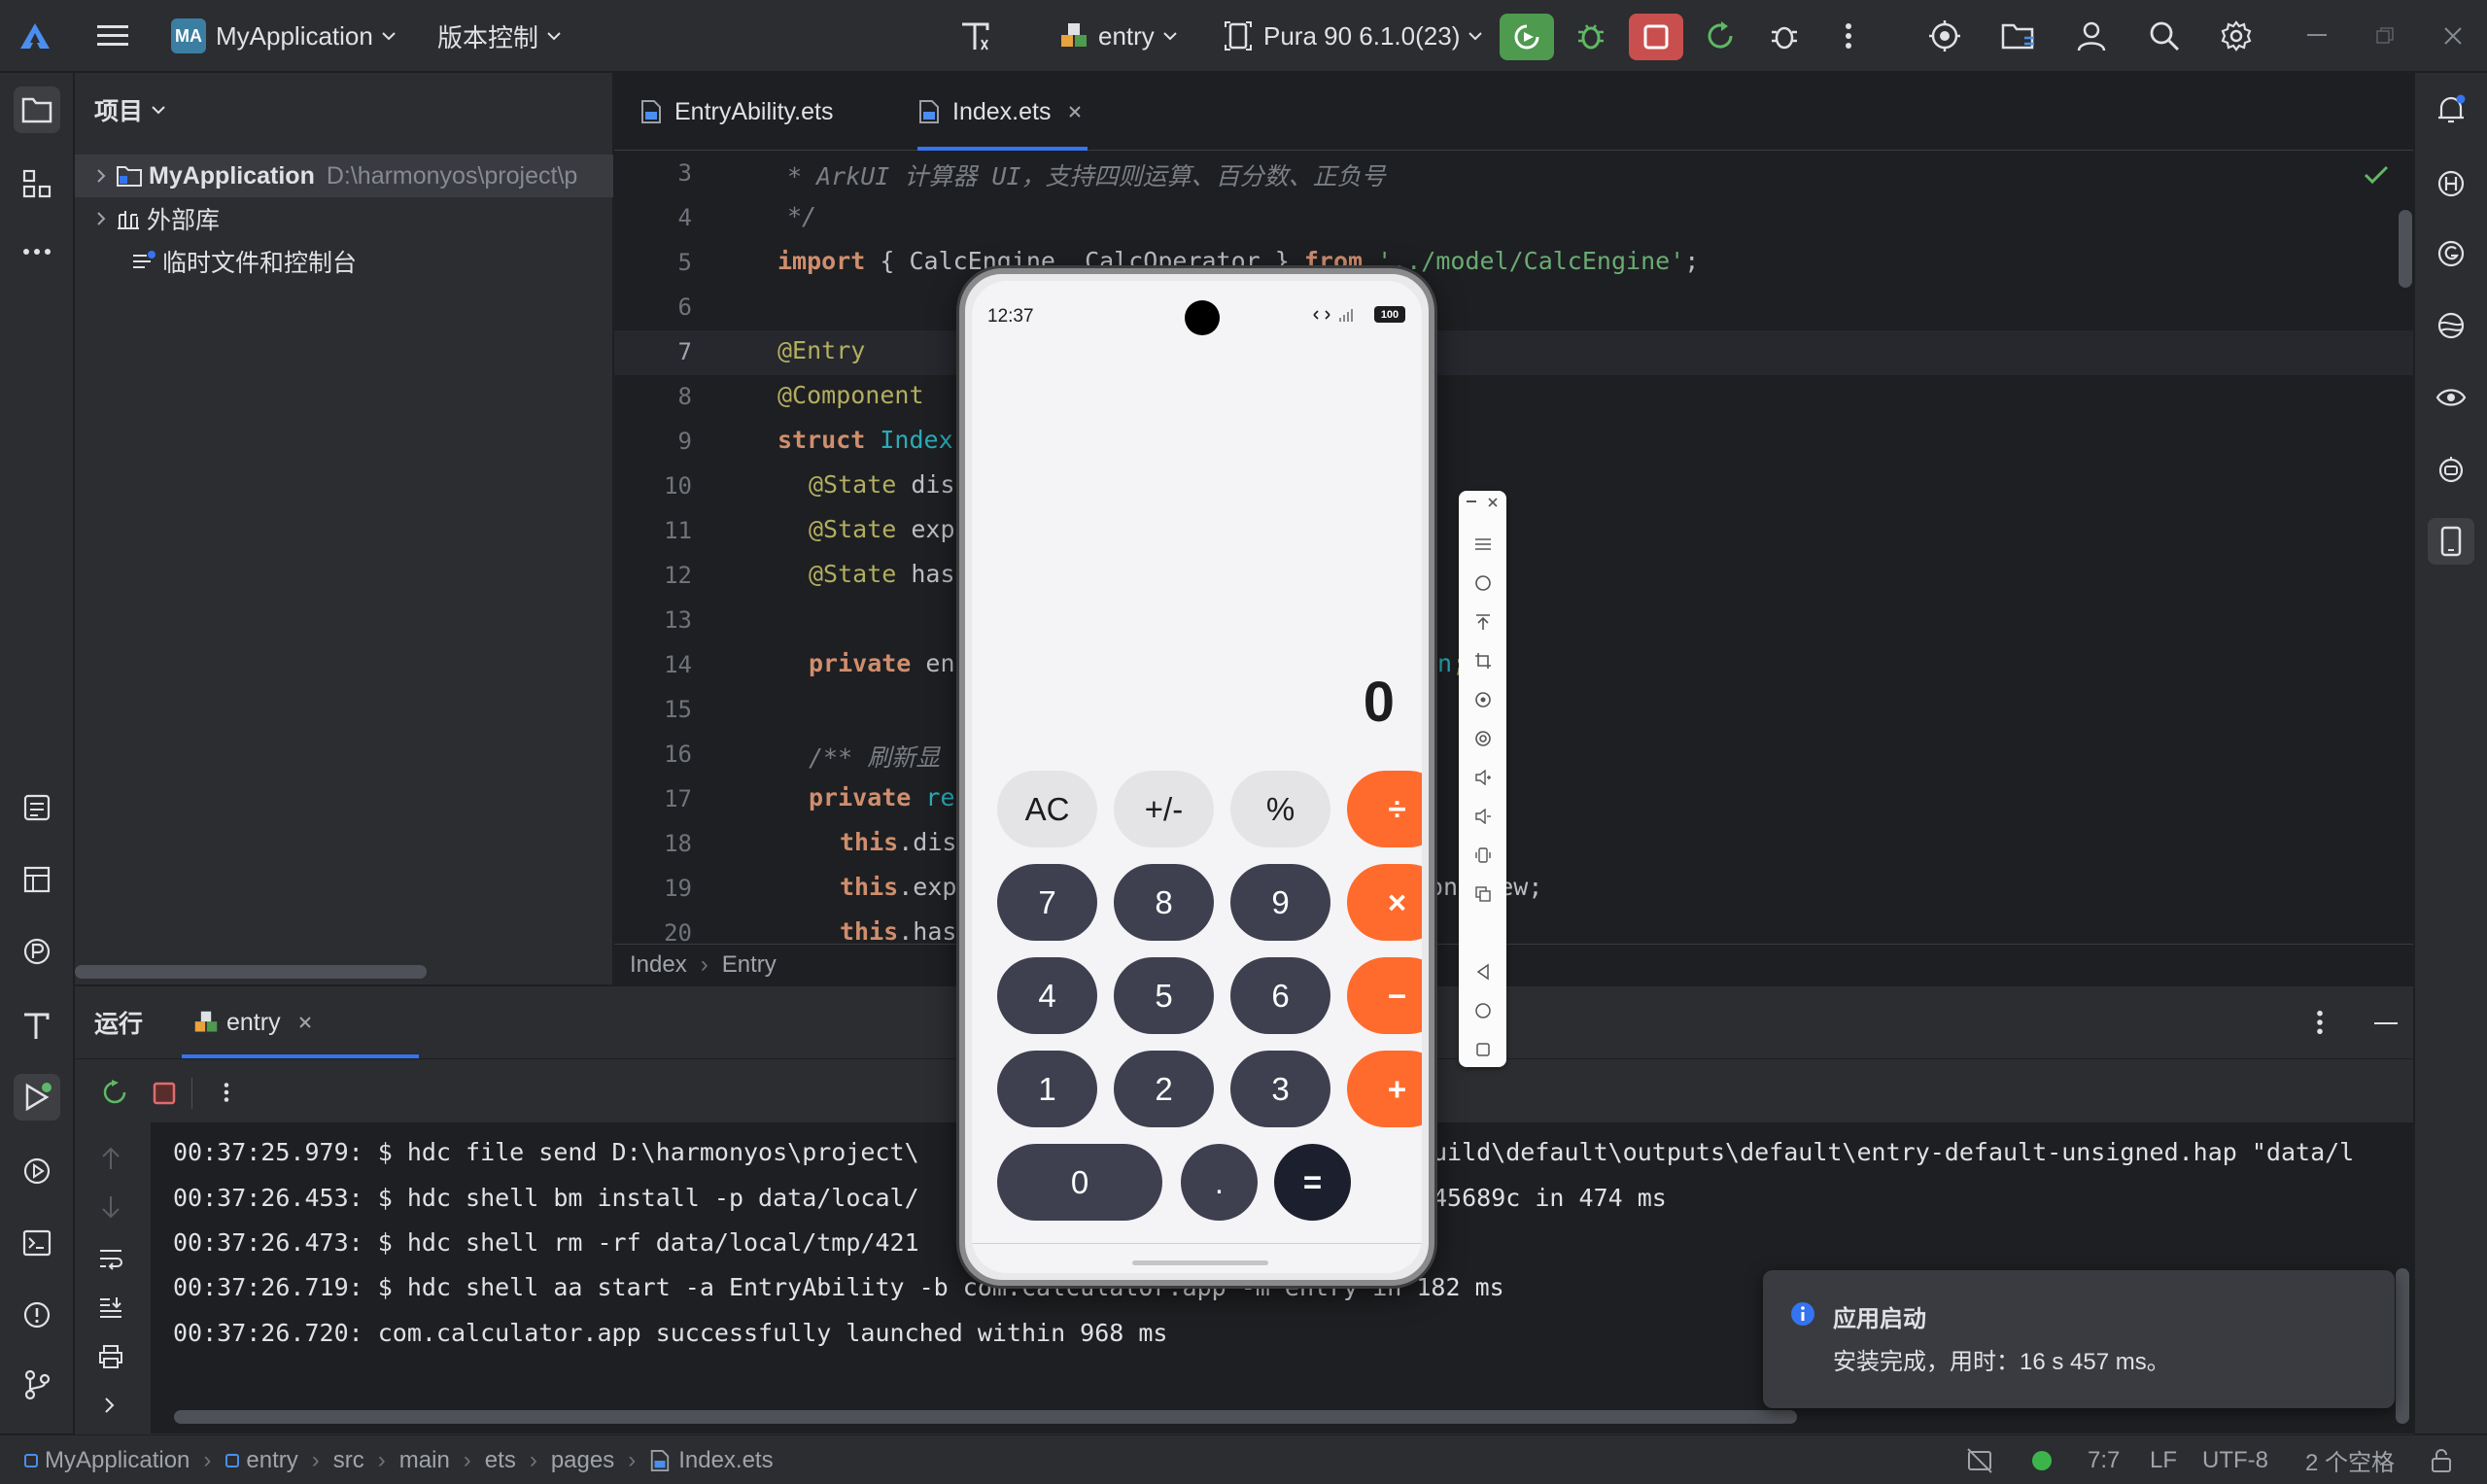  What do you see at coordinates (1483, 544) in the screenshot?
I see `menu-lines-icon` at bounding box center [1483, 544].